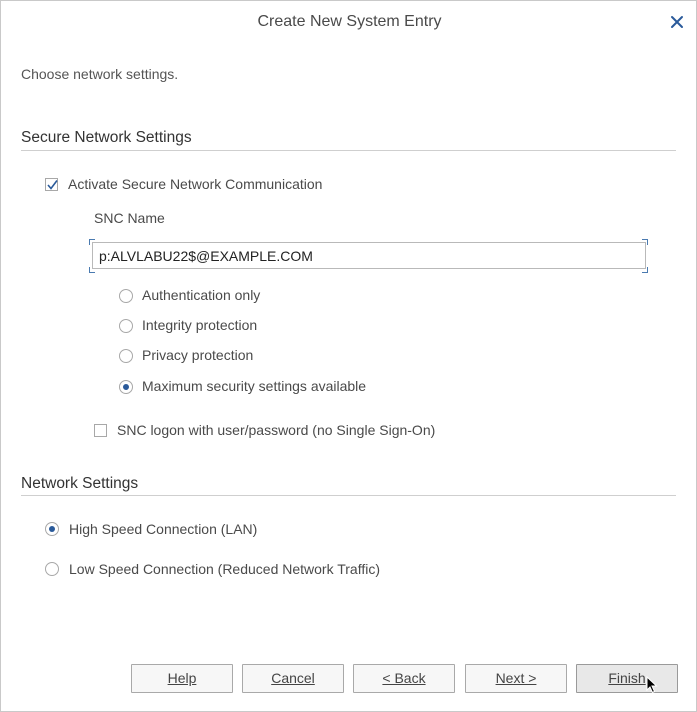 Image resolution: width=697 pixels, height=712 pixels. I want to click on help-button: Help, so click(182, 678).